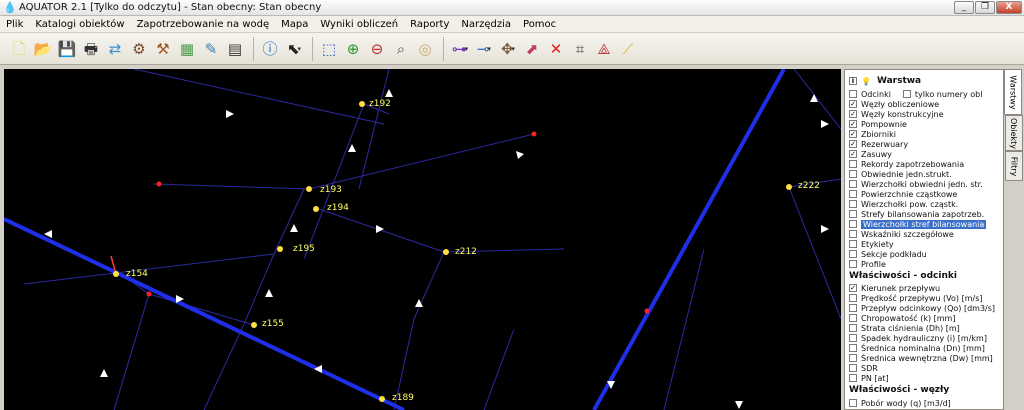 This screenshot has height=410, width=1024. Describe the element at coordinates (211, 49) in the screenshot. I see `edit-map-icon: ✎` at that location.